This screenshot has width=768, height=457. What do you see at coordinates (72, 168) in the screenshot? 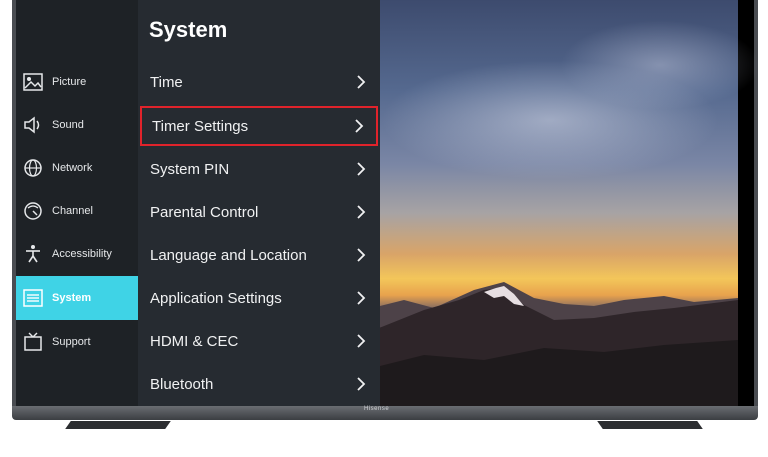
I see `sidebar-item-label: Network` at bounding box center [72, 168].